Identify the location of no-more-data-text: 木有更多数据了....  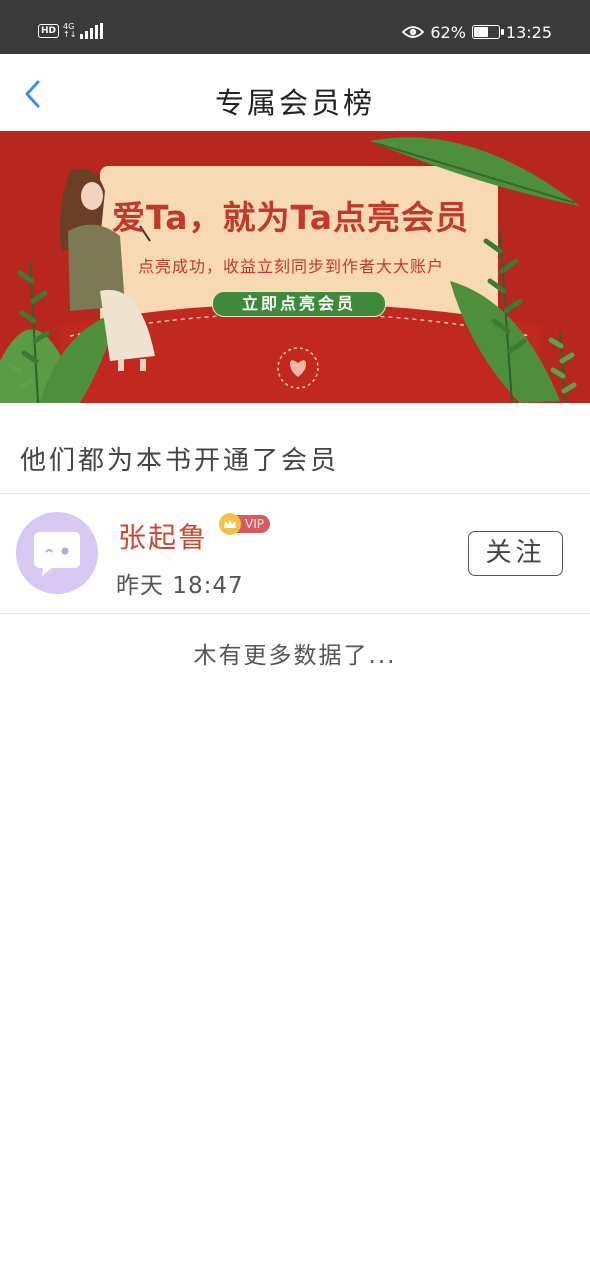
(295, 656).